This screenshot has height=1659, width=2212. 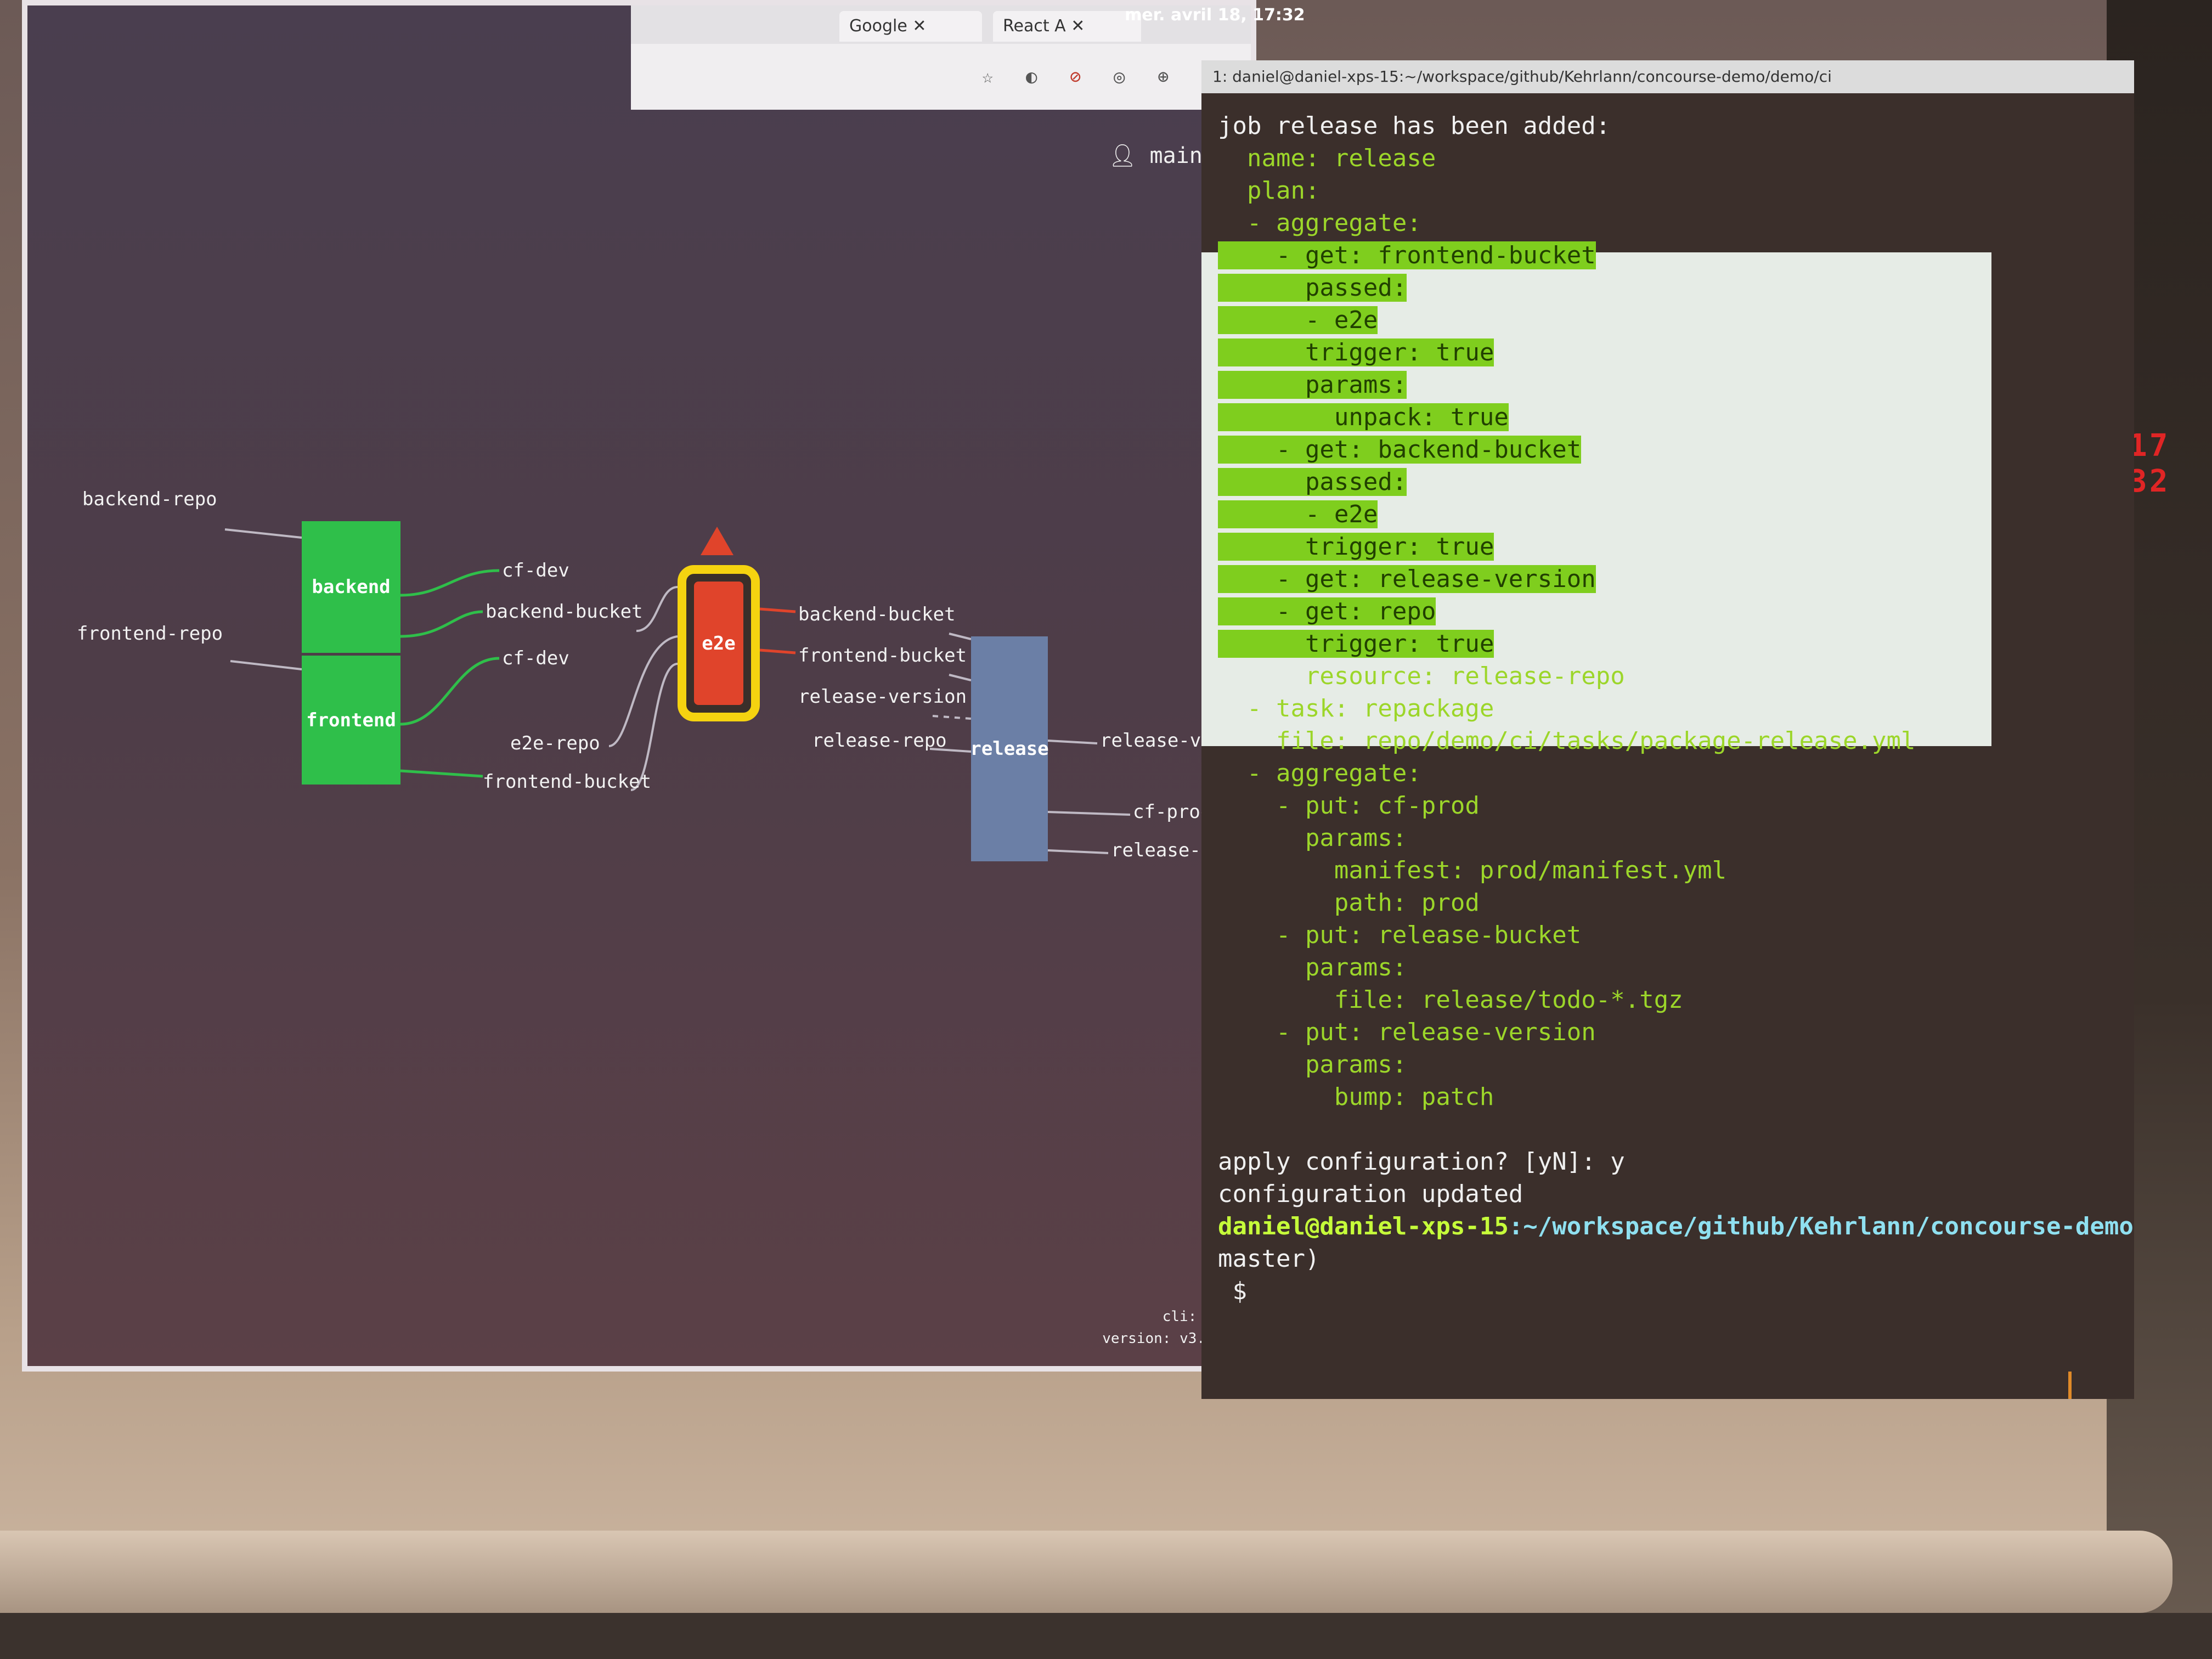 I want to click on terminal-line: - get: release-version, so click(x=1407, y=579).